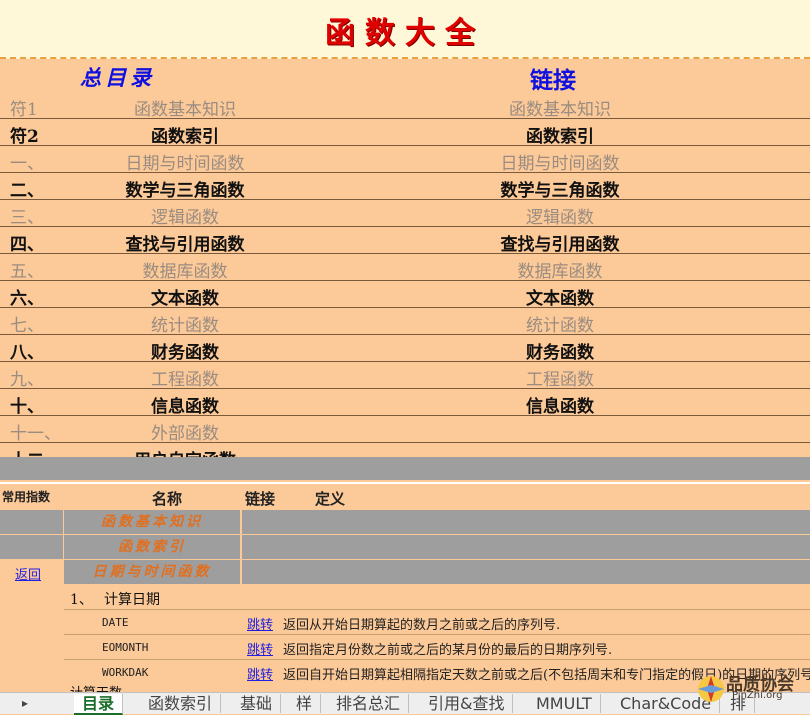  I want to click on toc-row: 四、 查找与引用函数 查找与引用函数, so click(405, 241).